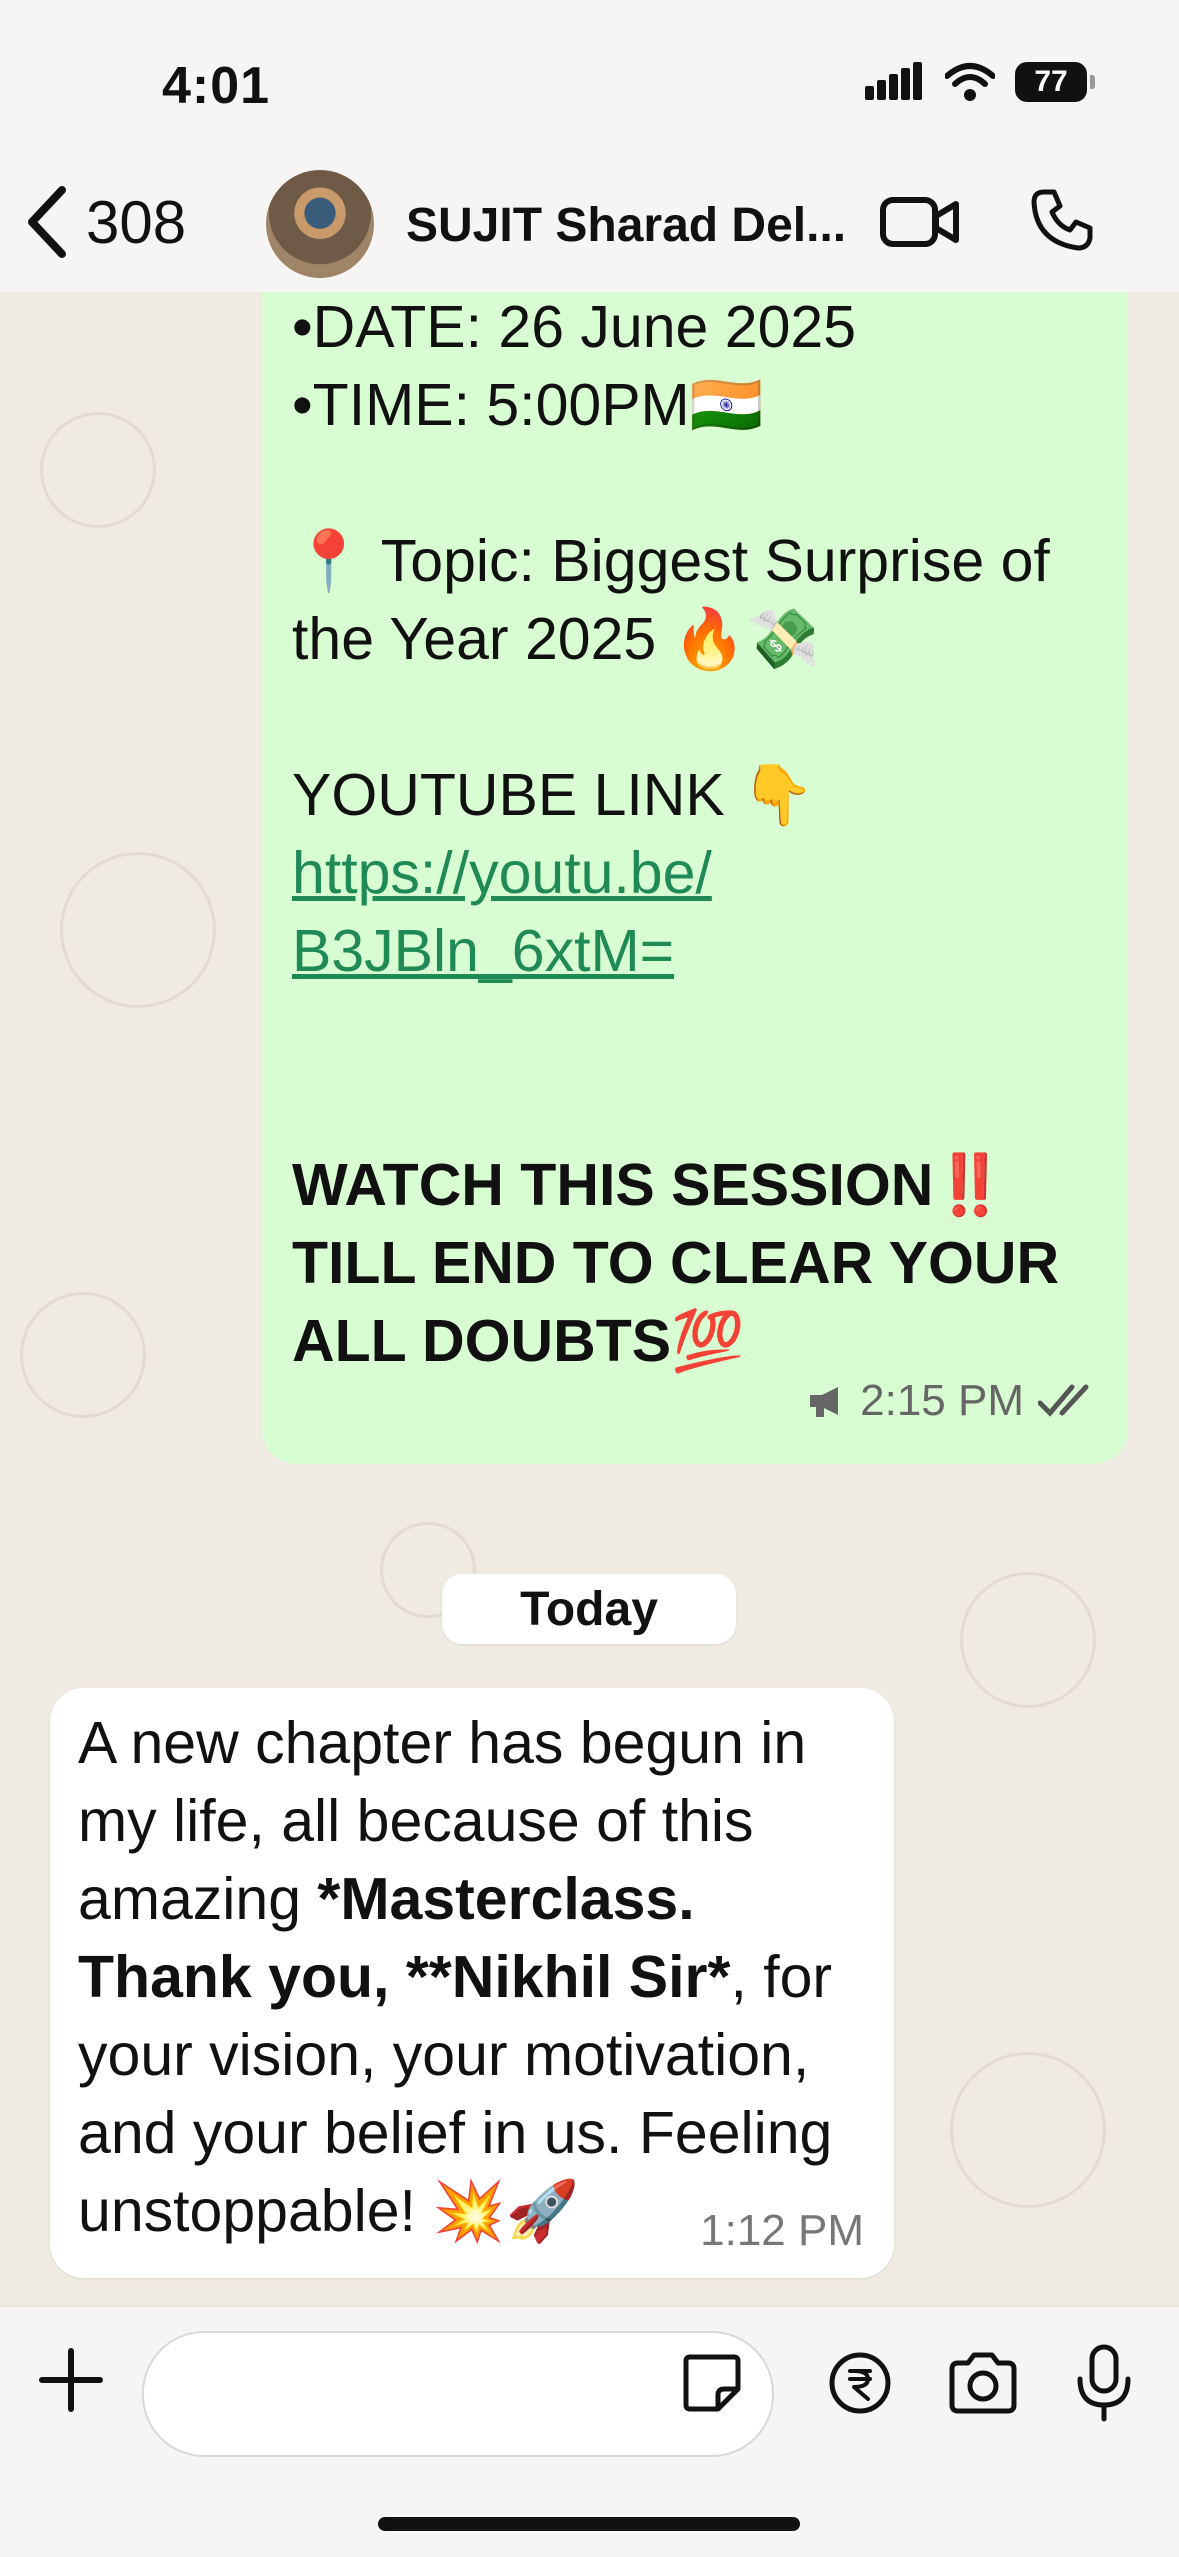  What do you see at coordinates (426, 2394) in the screenshot?
I see `message-input` at bounding box center [426, 2394].